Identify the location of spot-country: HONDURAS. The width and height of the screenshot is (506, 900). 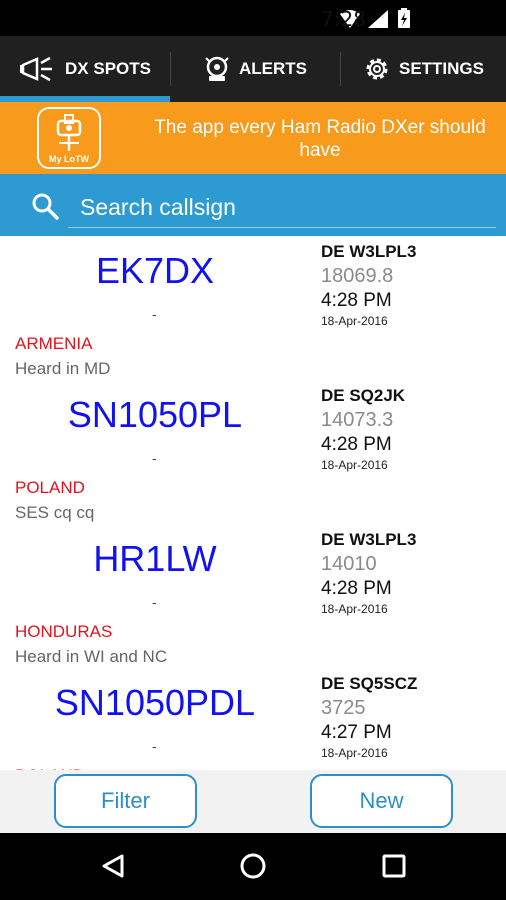
(64, 631).